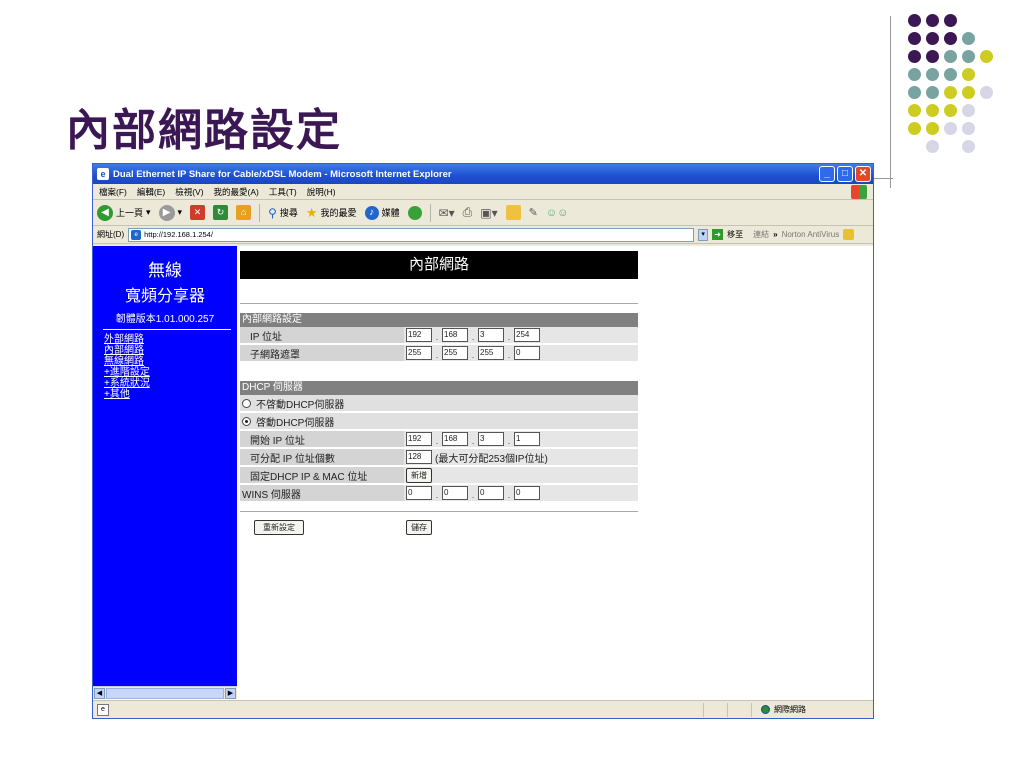  Describe the element at coordinates (309, 477) in the screenshot. I see `fixed-dhcp-label: 固定DHCP IP & MAC 位址` at that location.